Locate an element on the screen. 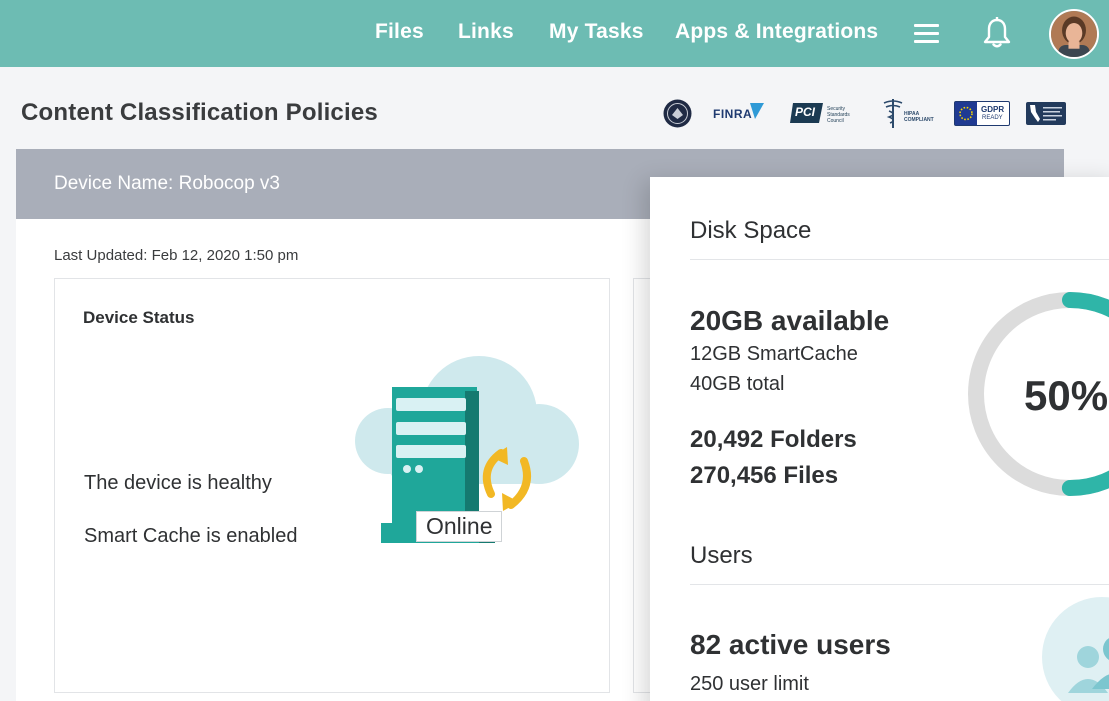  finra-logo: FINRA is located at coordinates (739, 113).